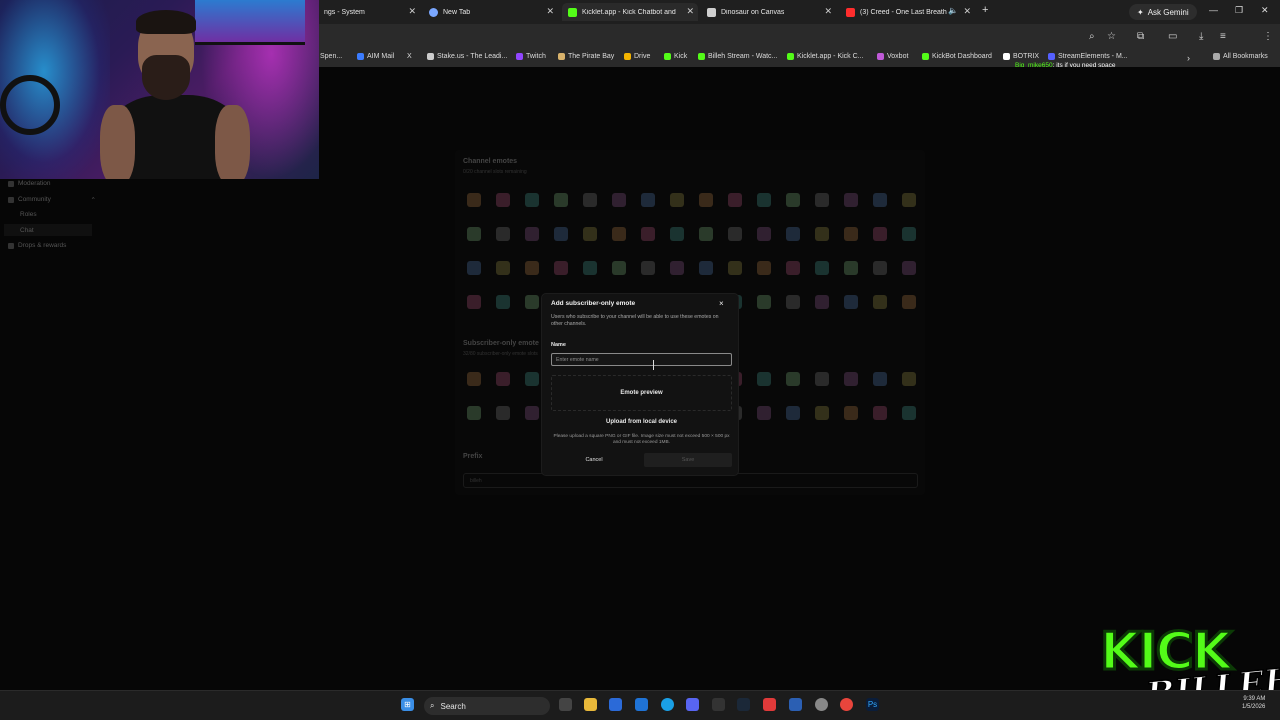 The height and width of the screenshot is (720, 1280). What do you see at coordinates (953, 10) in the screenshot?
I see `speaker-icon: 🔈` at bounding box center [953, 10].